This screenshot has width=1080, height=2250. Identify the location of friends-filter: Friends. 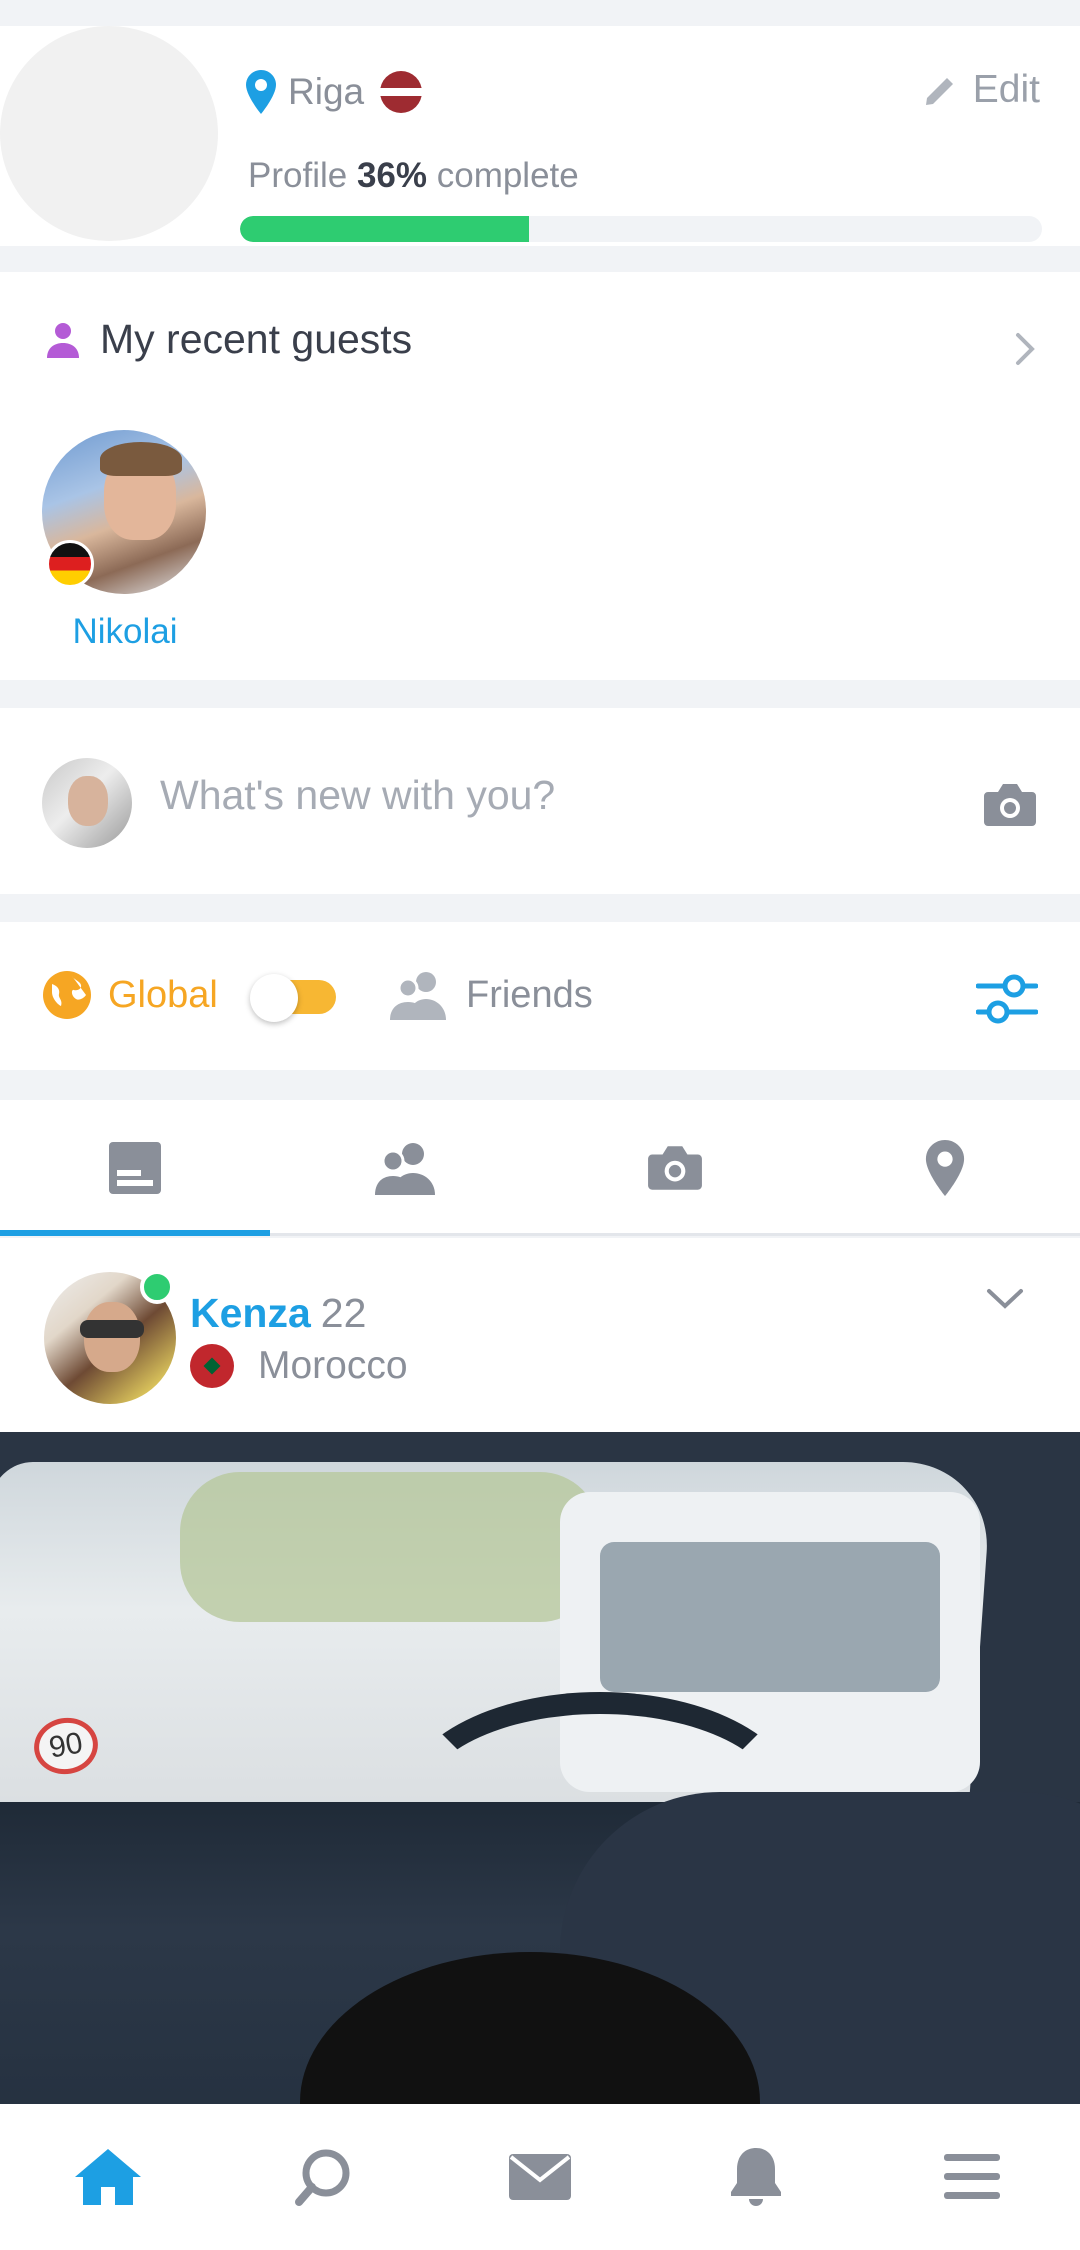
(491, 995).